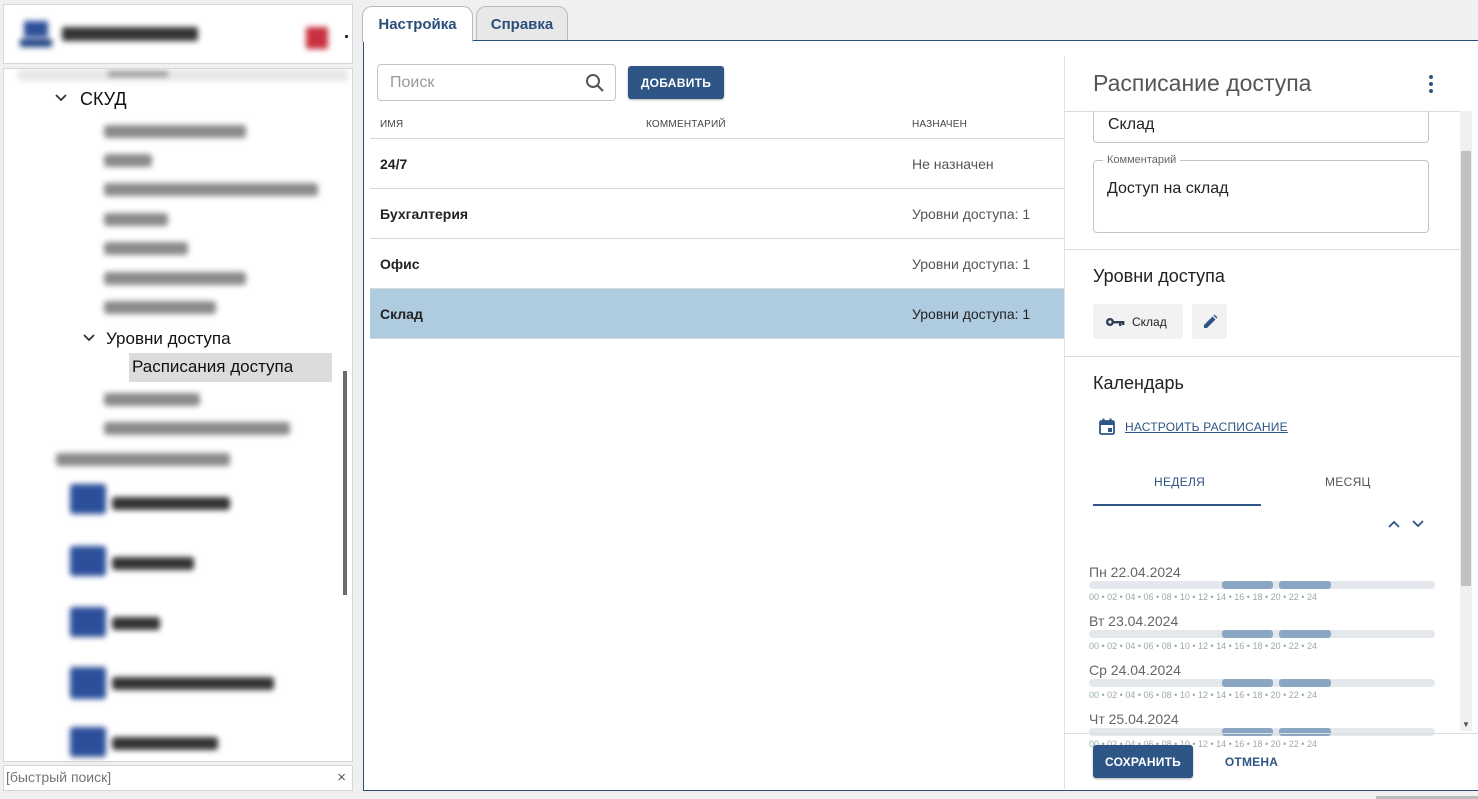  What do you see at coordinates (1261, 127) in the screenshot?
I see `name-field: Склад` at bounding box center [1261, 127].